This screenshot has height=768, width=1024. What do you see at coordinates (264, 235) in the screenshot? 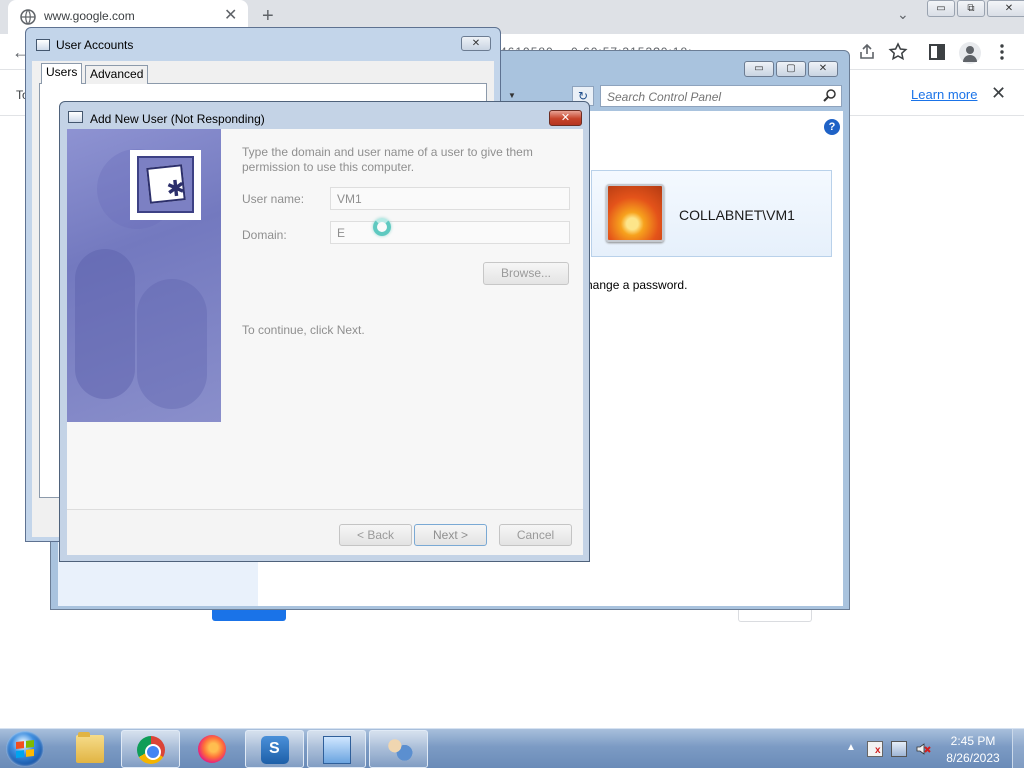
I see `domain-label: Domain:` at bounding box center [264, 235].